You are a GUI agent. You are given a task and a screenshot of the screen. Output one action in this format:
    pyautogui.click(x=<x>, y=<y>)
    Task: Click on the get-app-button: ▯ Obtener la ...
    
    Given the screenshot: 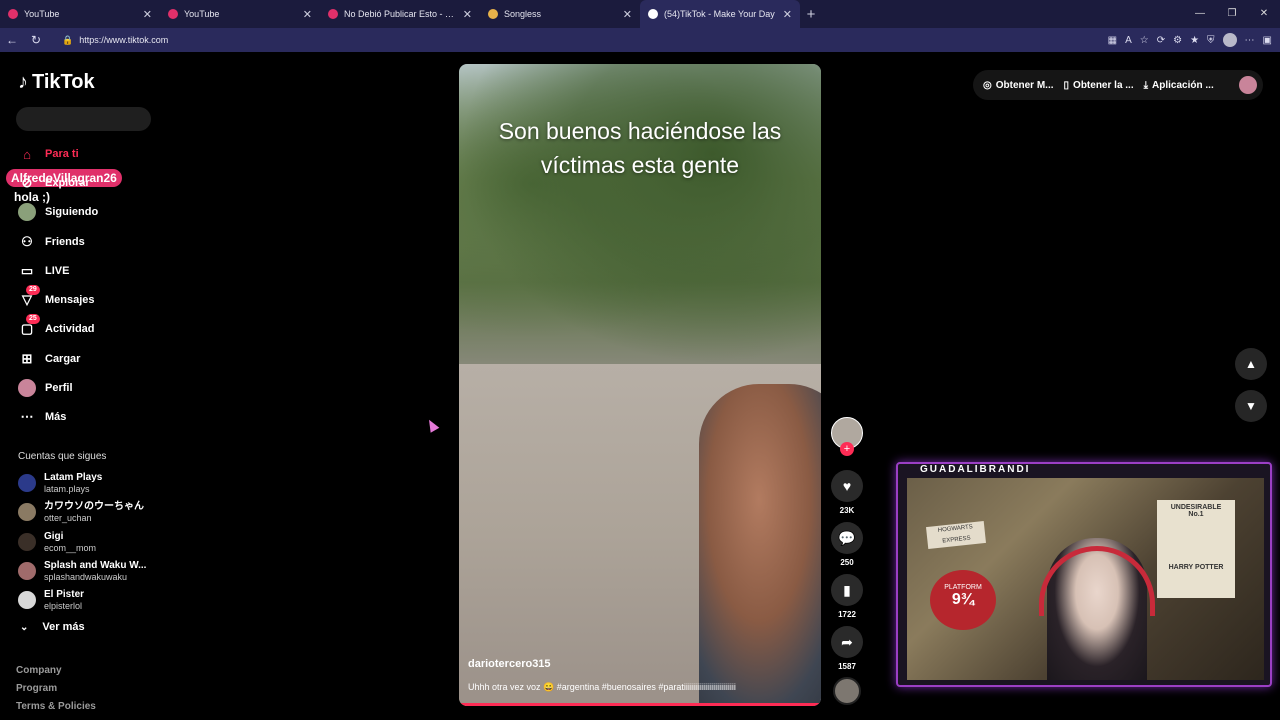 What is the action you would take?
    pyautogui.click(x=1099, y=85)
    